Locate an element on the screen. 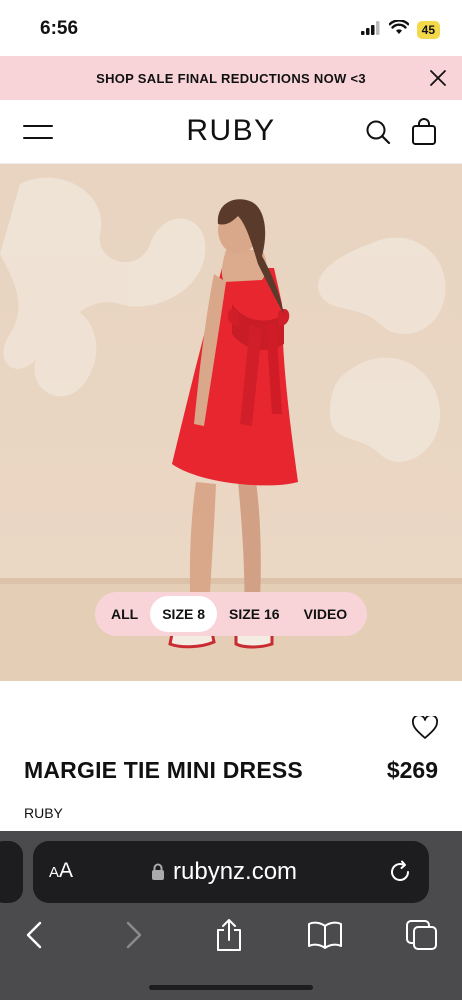 The width and height of the screenshot is (462, 1000). book-icon is located at coordinates (325, 935).